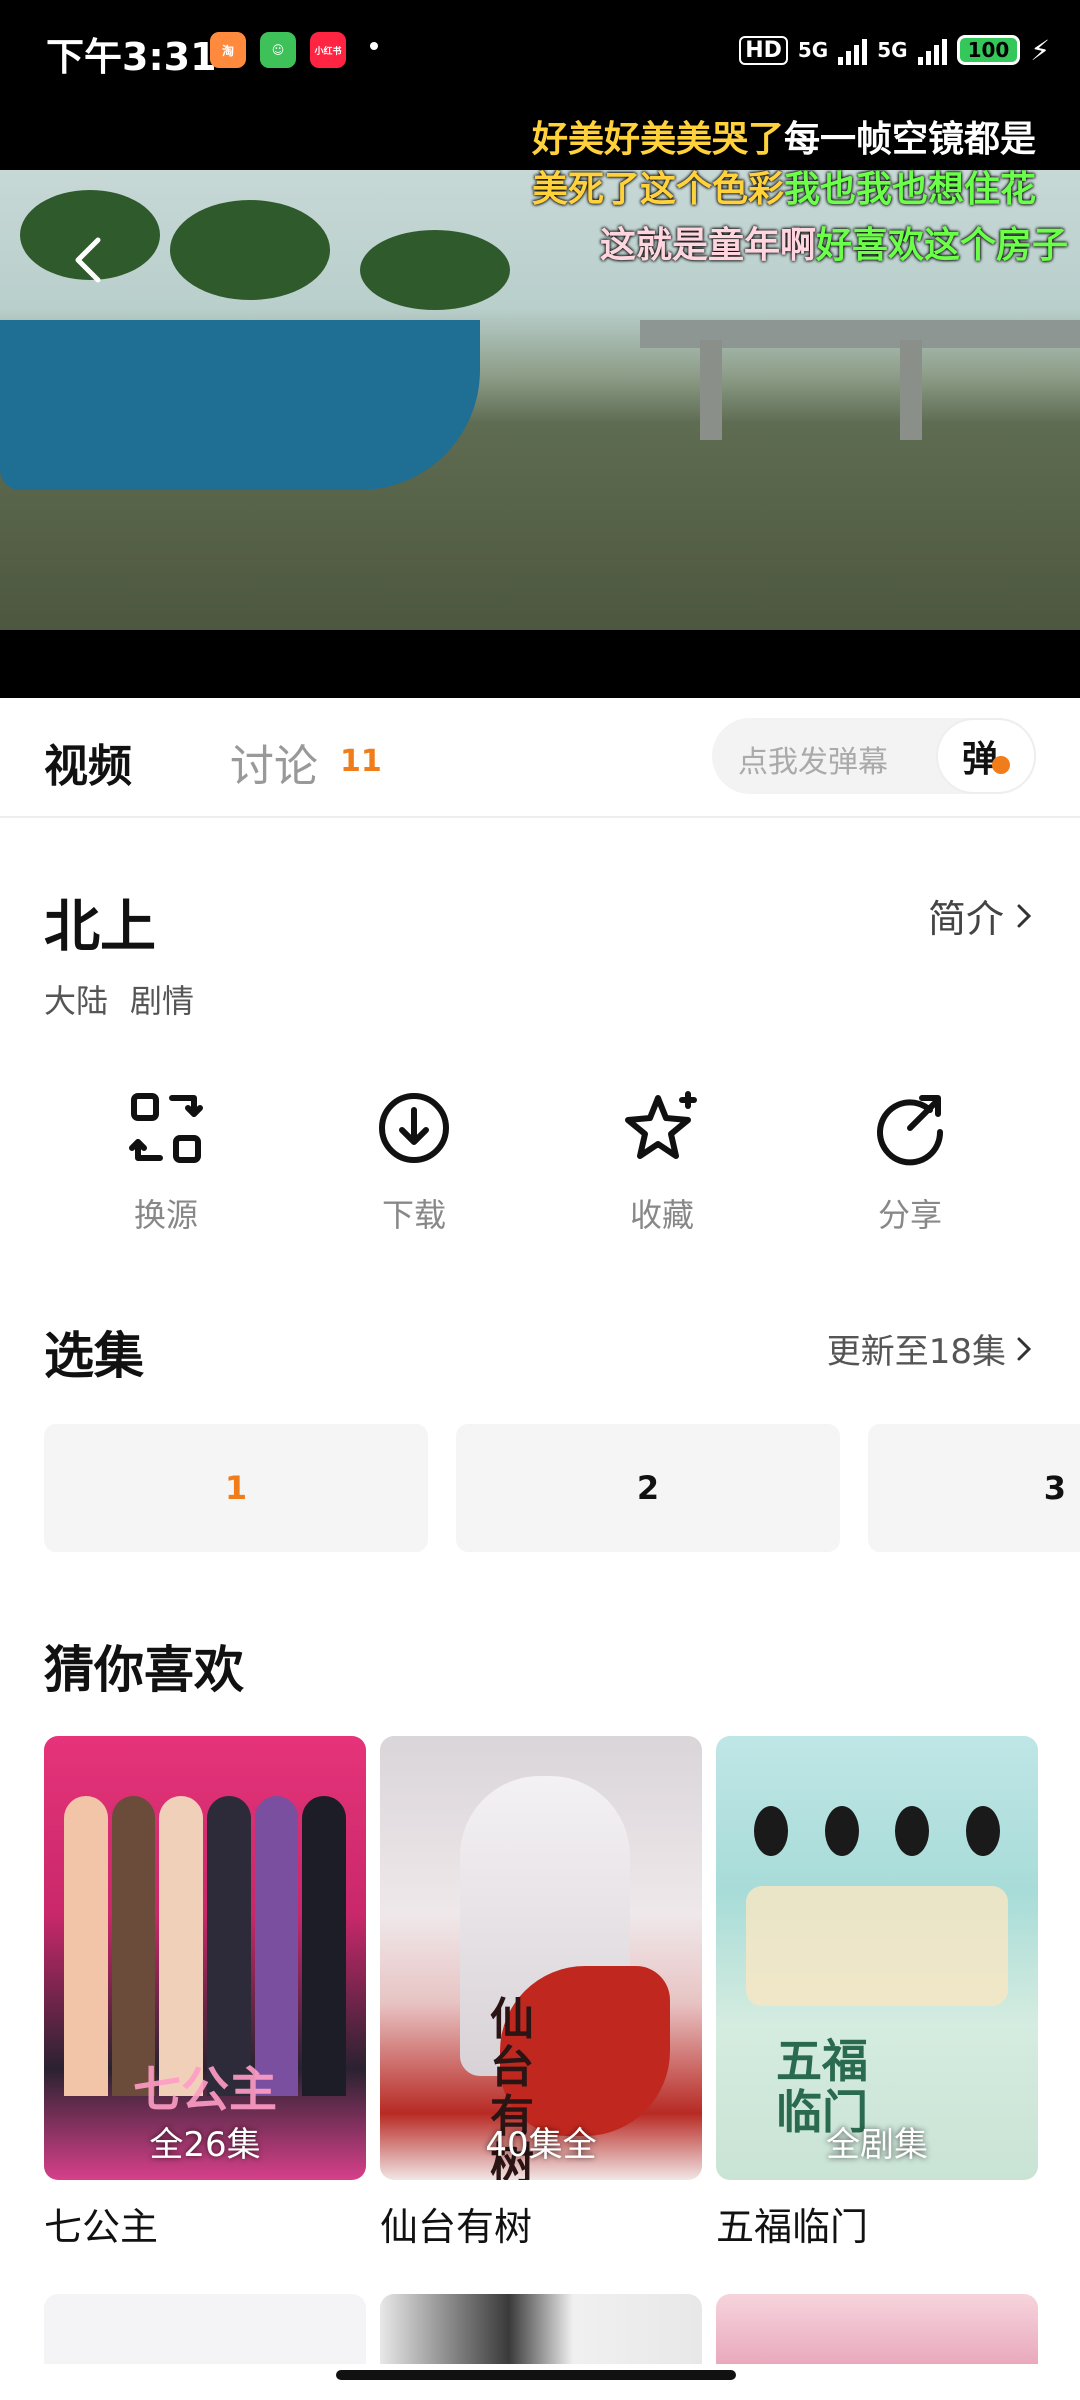  I want to click on home-indicator, so click(536, 2375).